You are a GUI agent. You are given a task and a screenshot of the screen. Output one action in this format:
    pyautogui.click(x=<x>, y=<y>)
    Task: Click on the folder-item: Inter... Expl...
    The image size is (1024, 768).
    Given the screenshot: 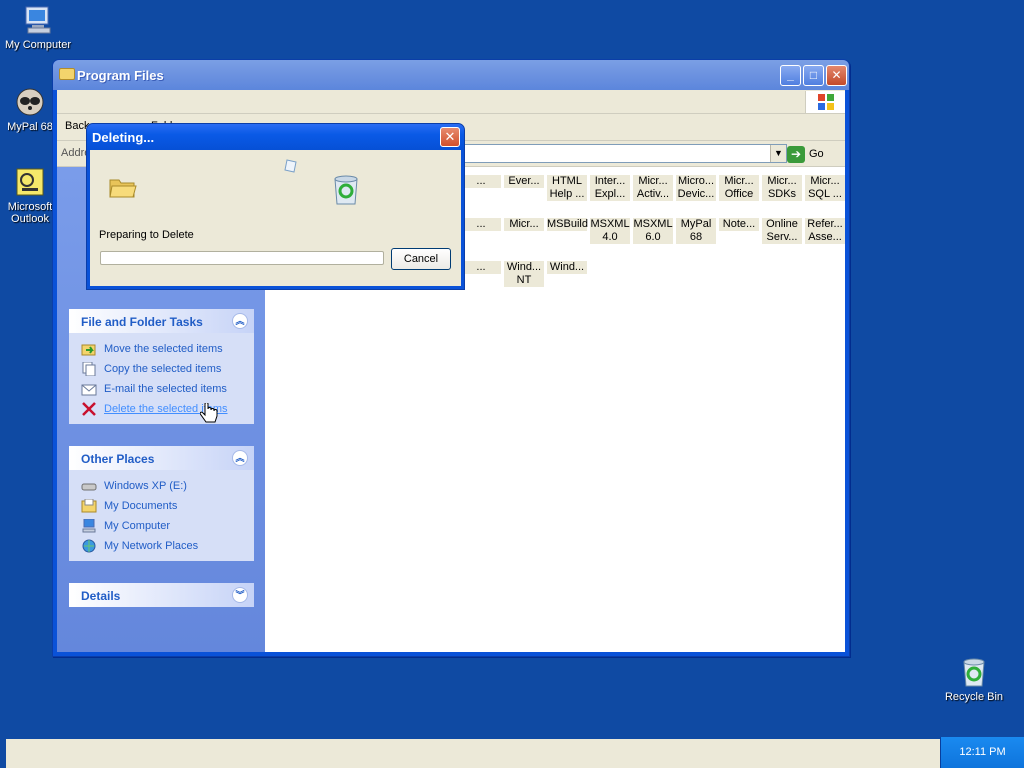 What is the action you would take?
    pyautogui.click(x=610, y=188)
    